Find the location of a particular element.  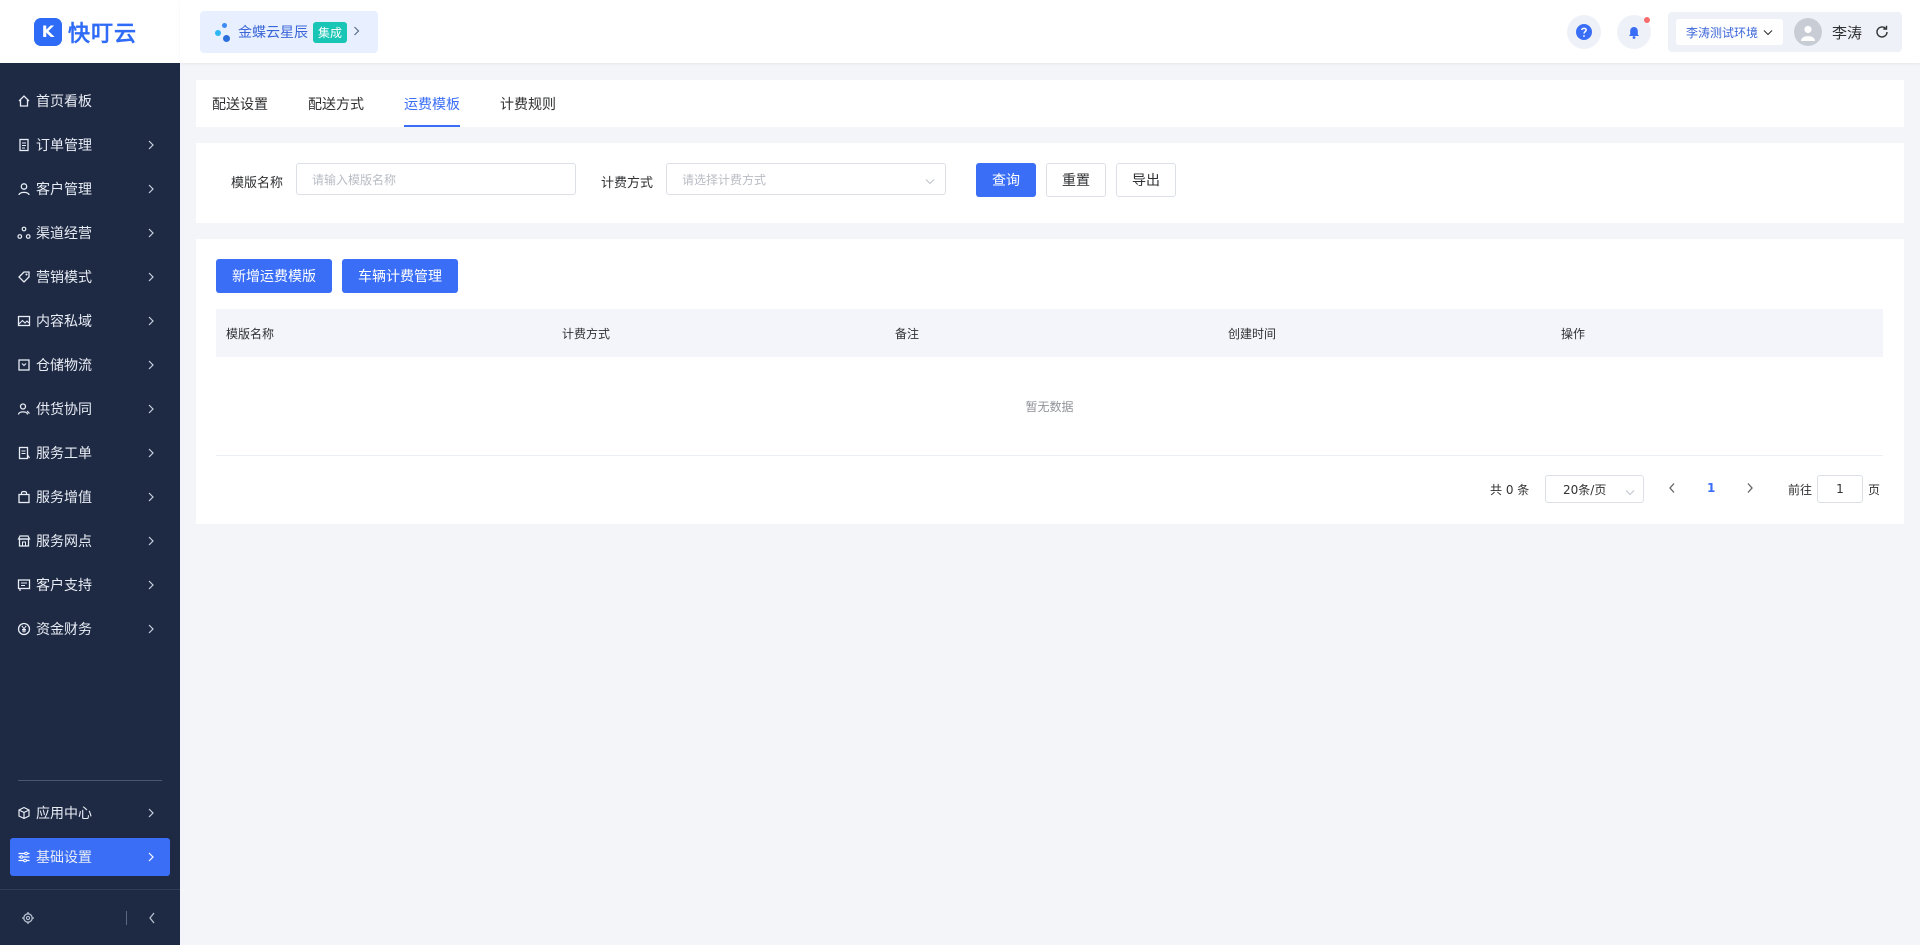

add-freight-template-button: 新增运费模版 is located at coordinates (274, 276).